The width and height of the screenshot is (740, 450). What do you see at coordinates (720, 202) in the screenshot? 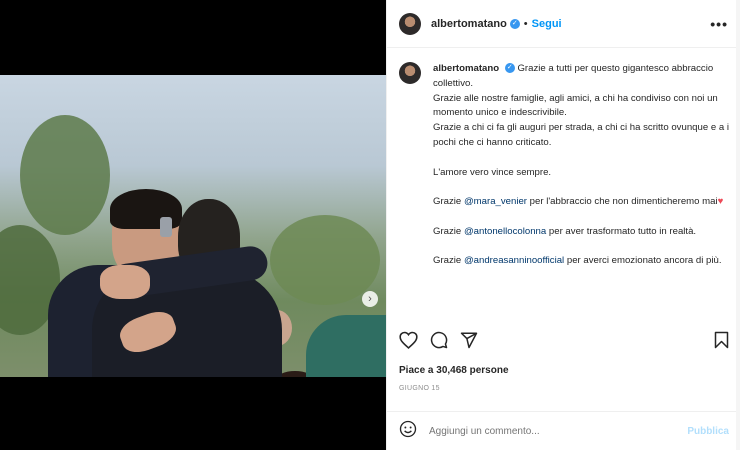
I see `heart-emoji-icon: ♥` at bounding box center [720, 202].